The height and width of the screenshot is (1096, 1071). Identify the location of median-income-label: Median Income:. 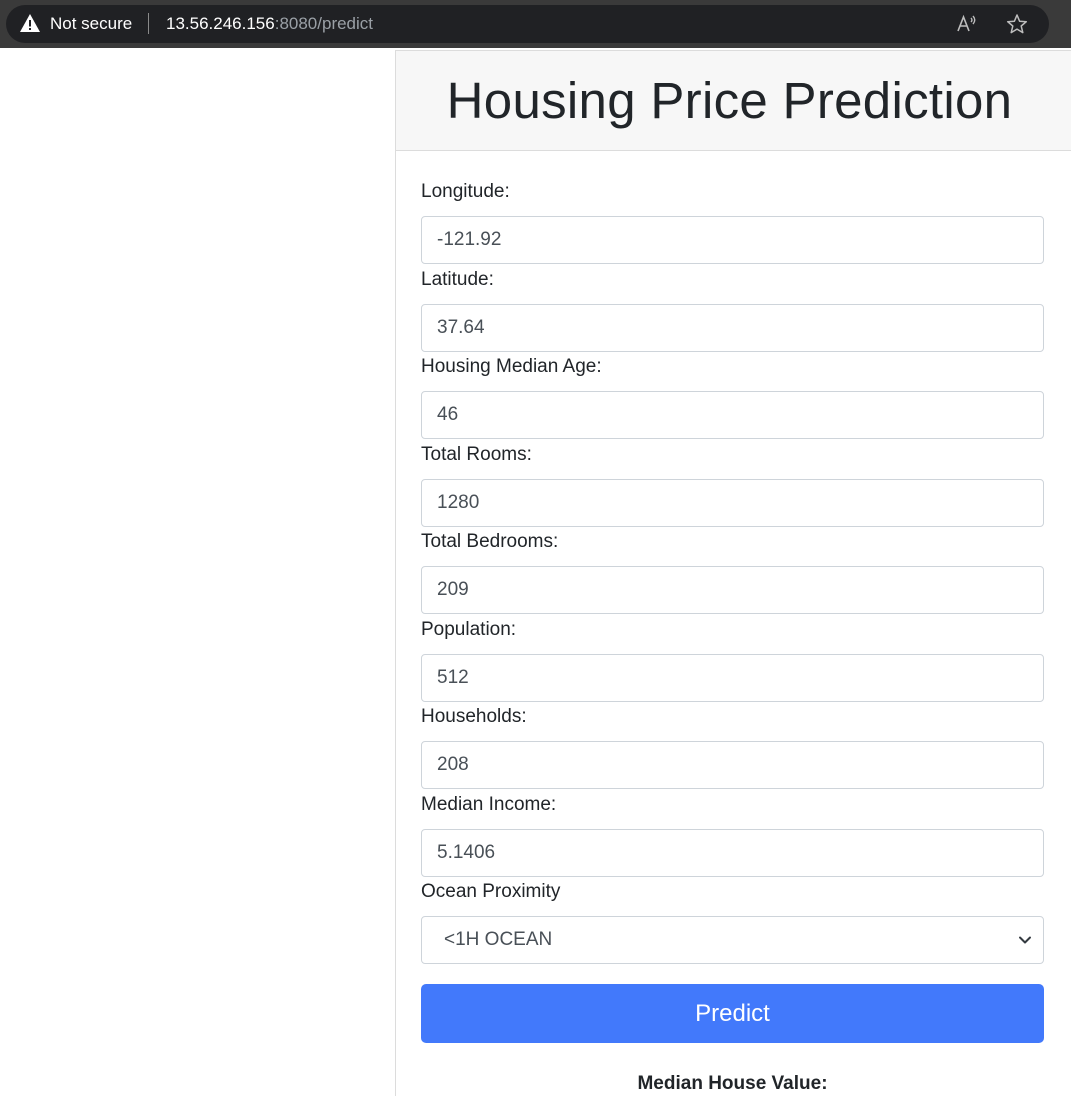
(489, 804).